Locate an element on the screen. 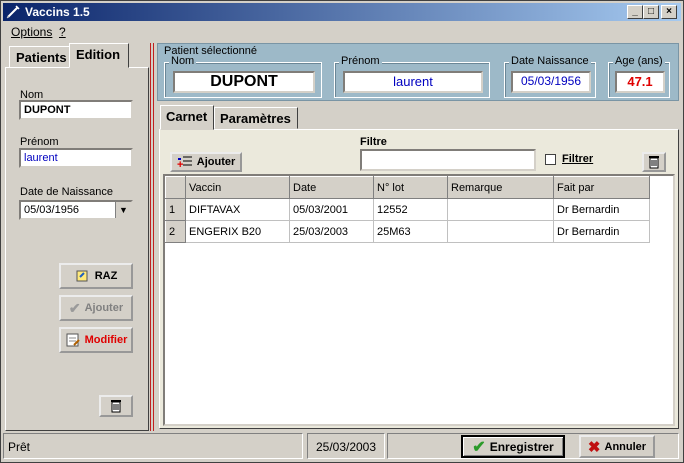 The width and height of the screenshot is (684, 463). nom-header-label: Nom is located at coordinates (183, 61).